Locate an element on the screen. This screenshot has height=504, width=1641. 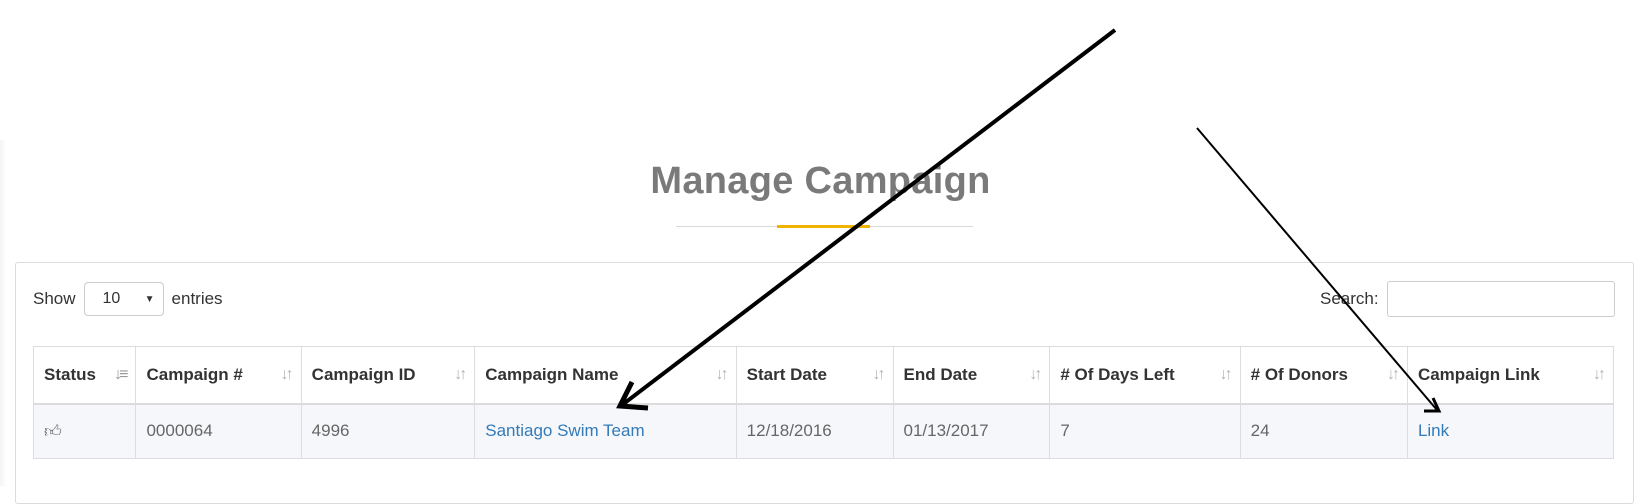
cell-campaign-link: Link is located at coordinates (1510, 431).